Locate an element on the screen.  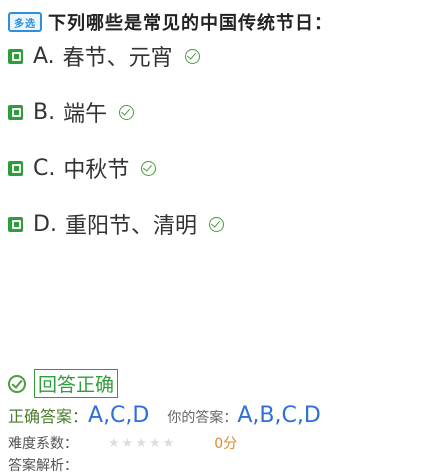
option-key: C. is located at coordinates (44, 168).